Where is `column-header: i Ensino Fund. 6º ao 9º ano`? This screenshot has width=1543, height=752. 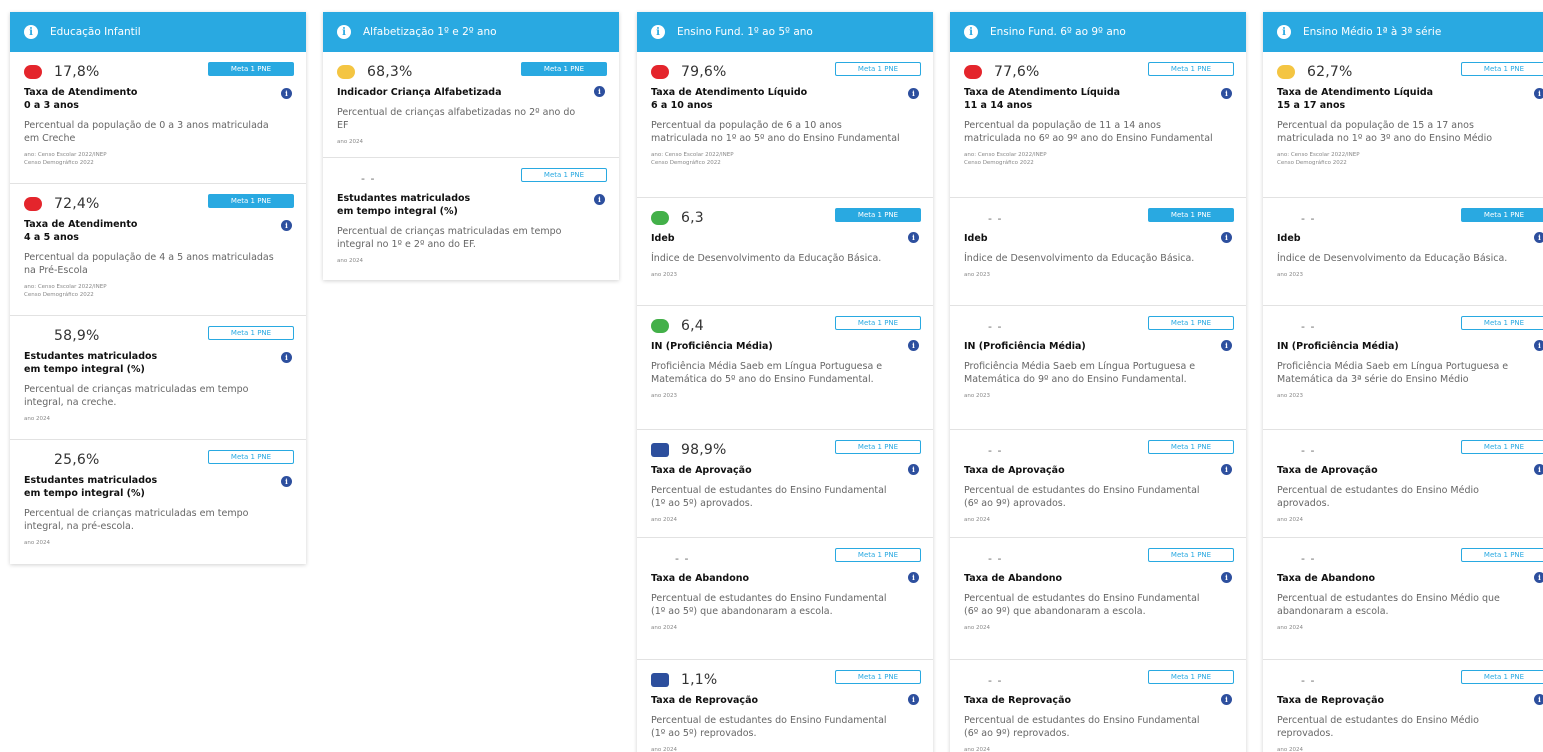 column-header: i Ensino Fund. 6º ao 9º ano is located at coordinates (1098, 32).